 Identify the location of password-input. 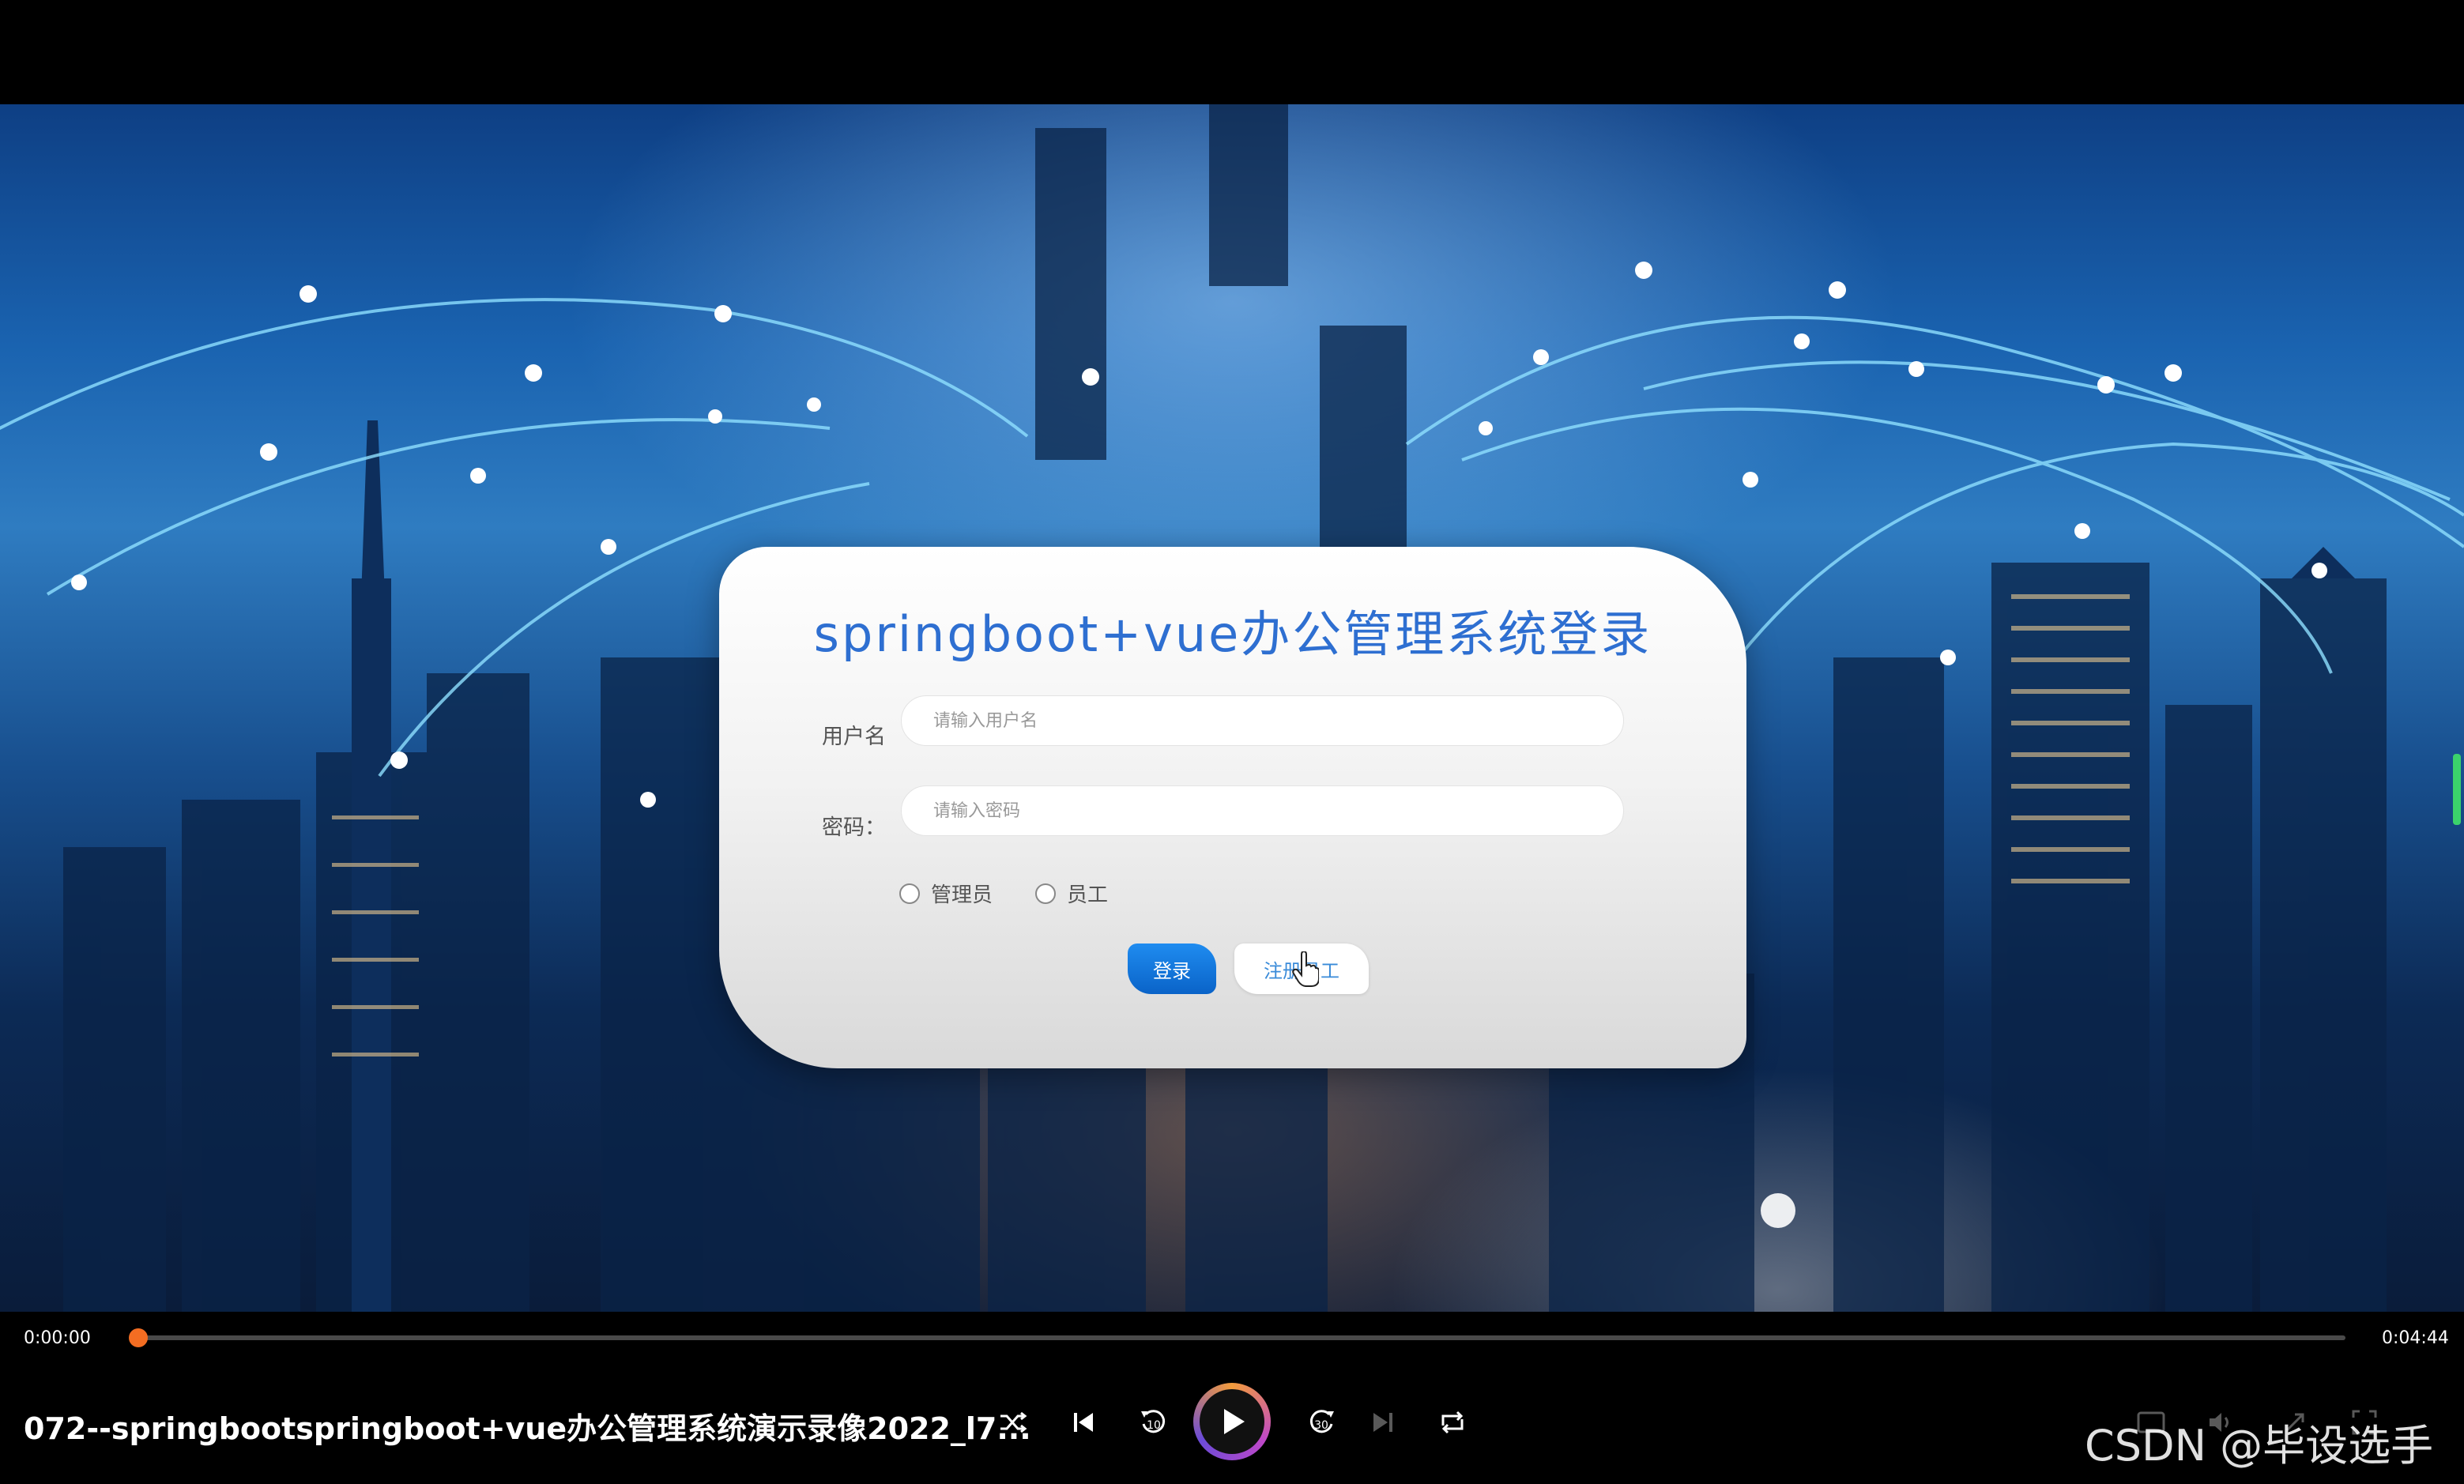
(1262, 810).